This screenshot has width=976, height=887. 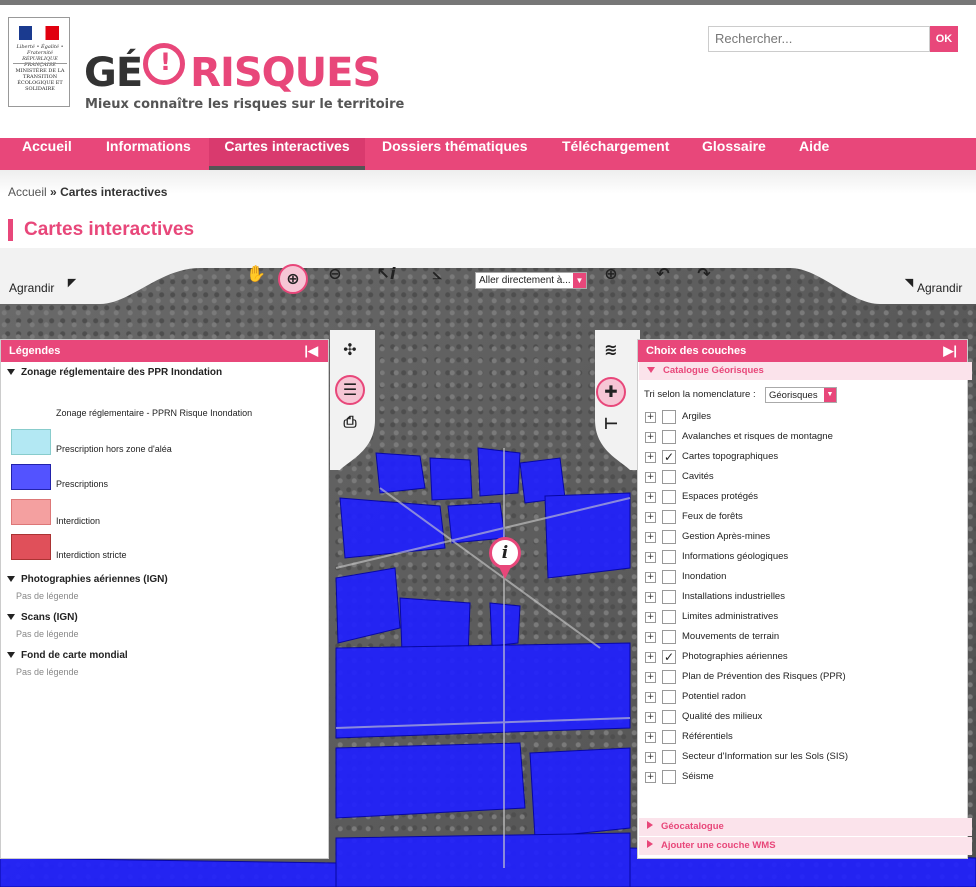 I want to click on nav-aide: Aide, so click(x=814, y=154).